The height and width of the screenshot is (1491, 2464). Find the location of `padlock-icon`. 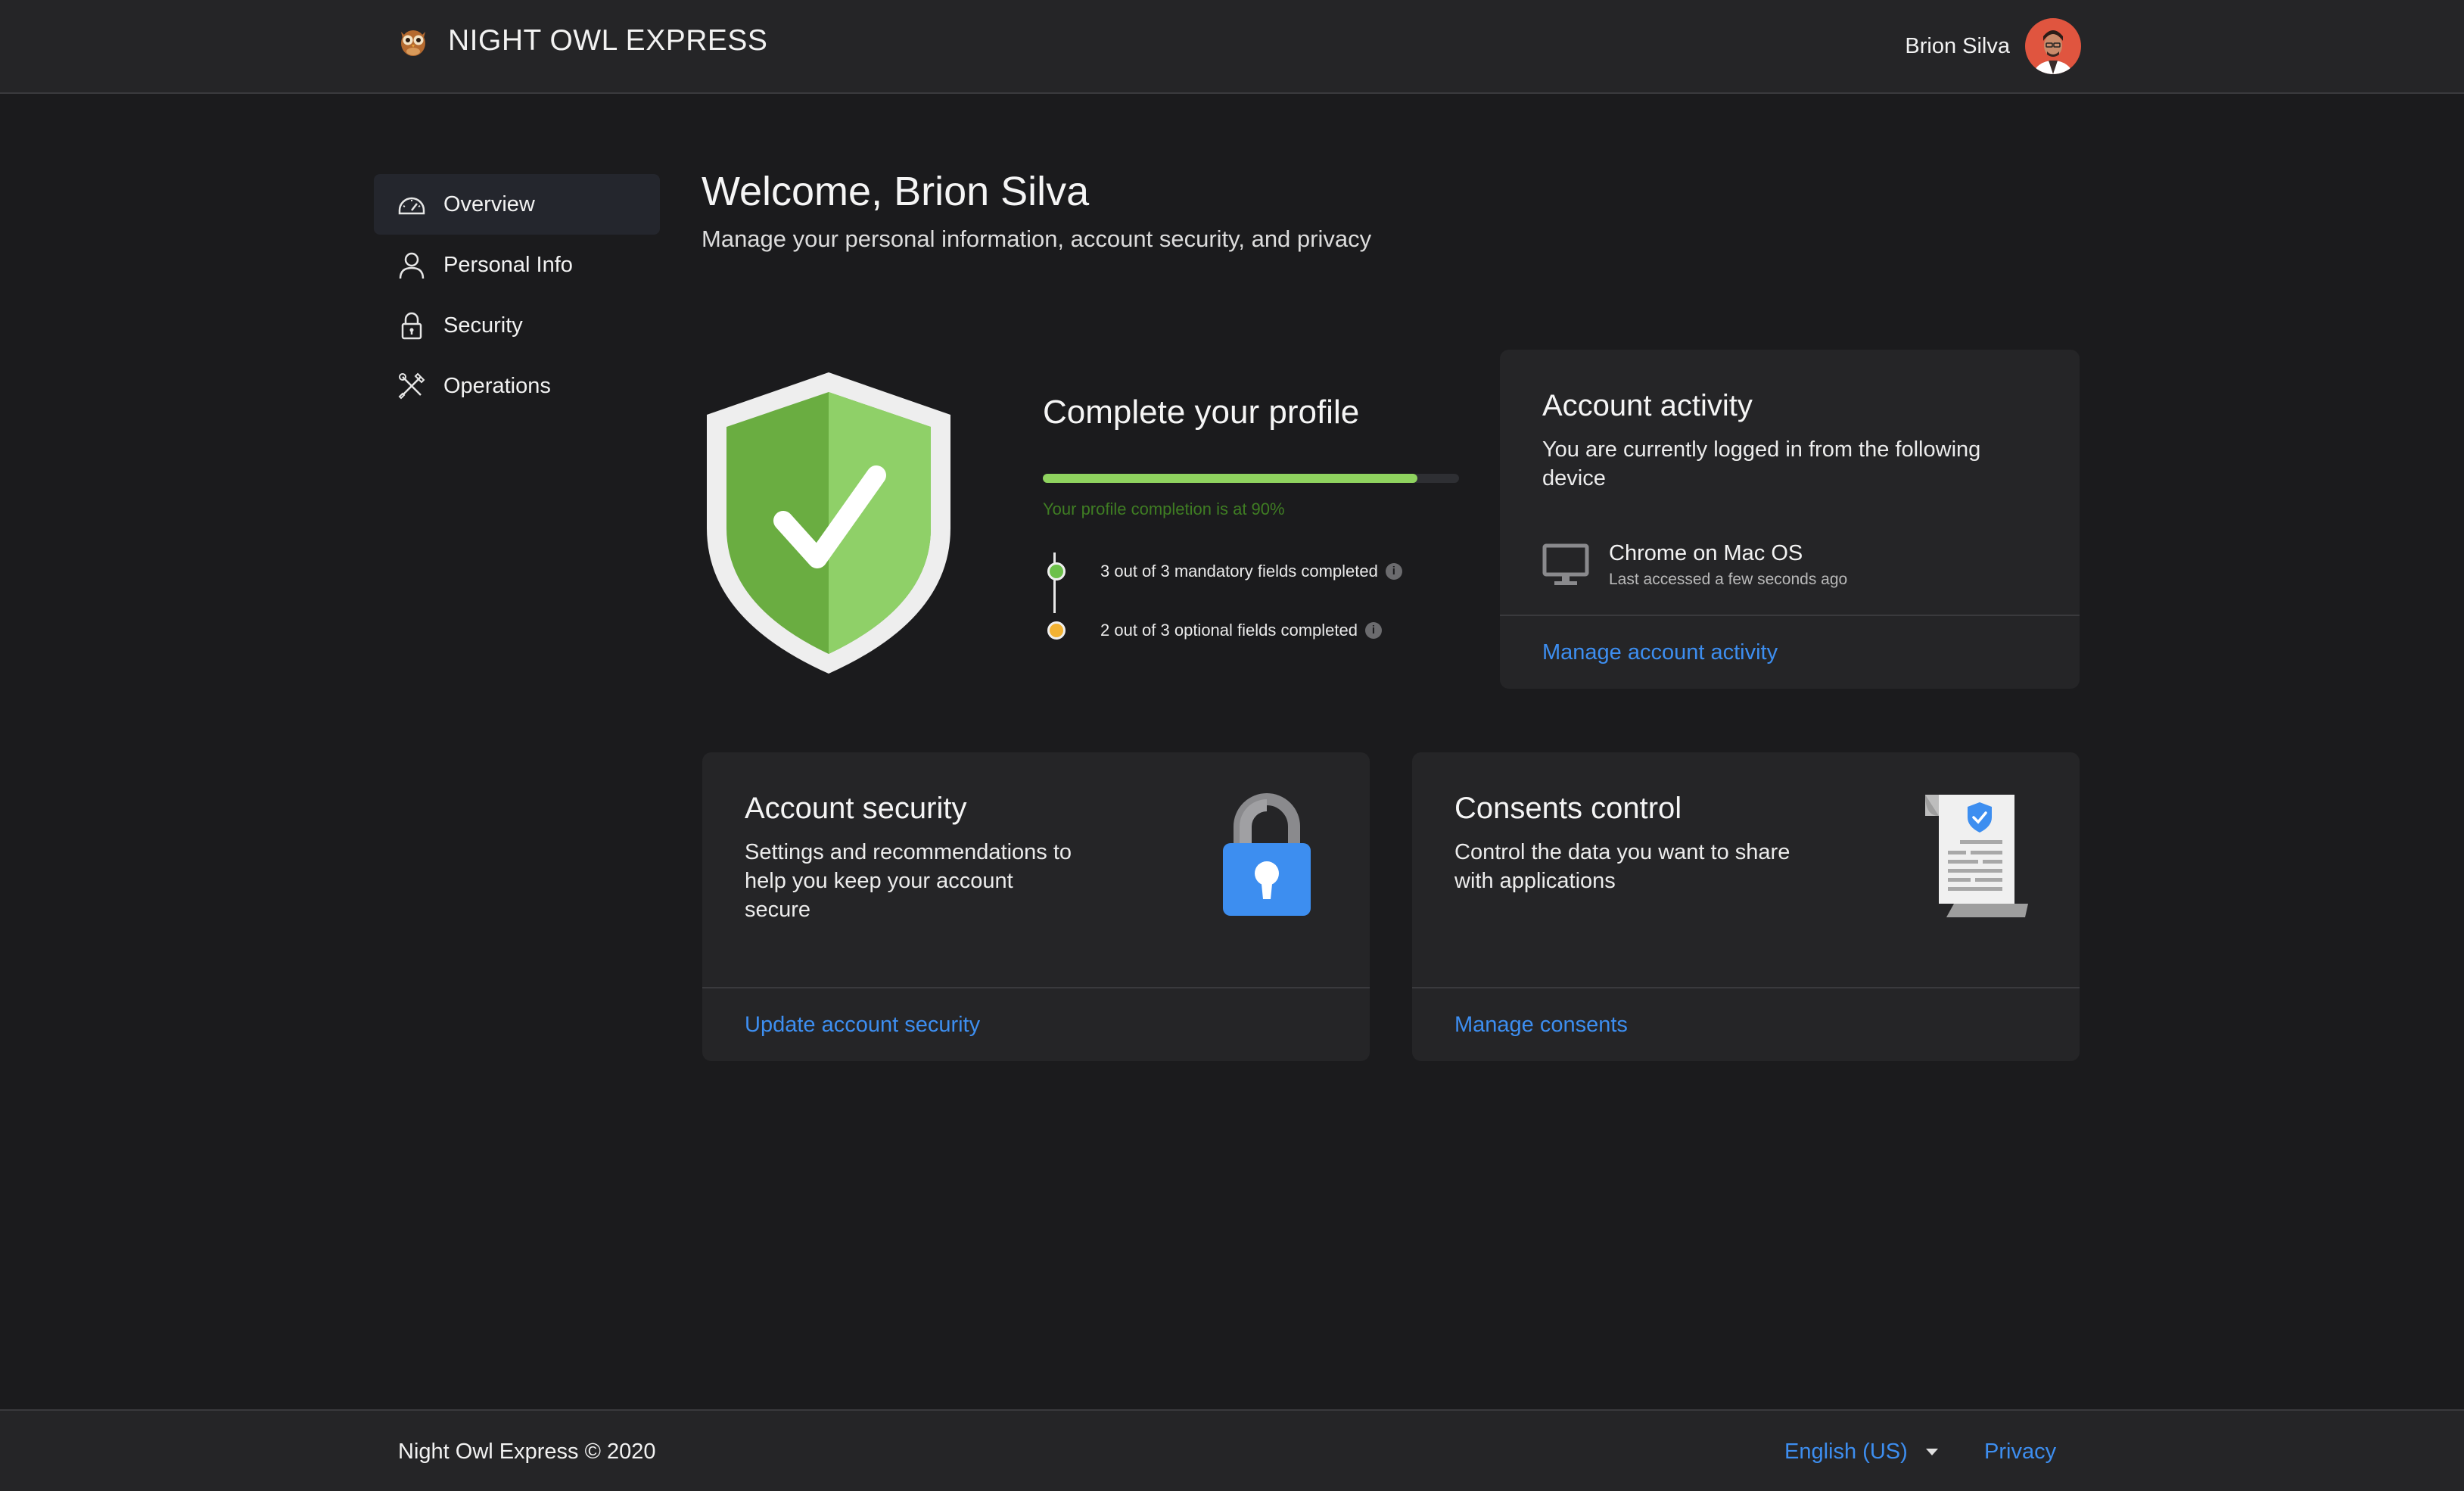

padlock-icon is located at coordinates (1267, 855).